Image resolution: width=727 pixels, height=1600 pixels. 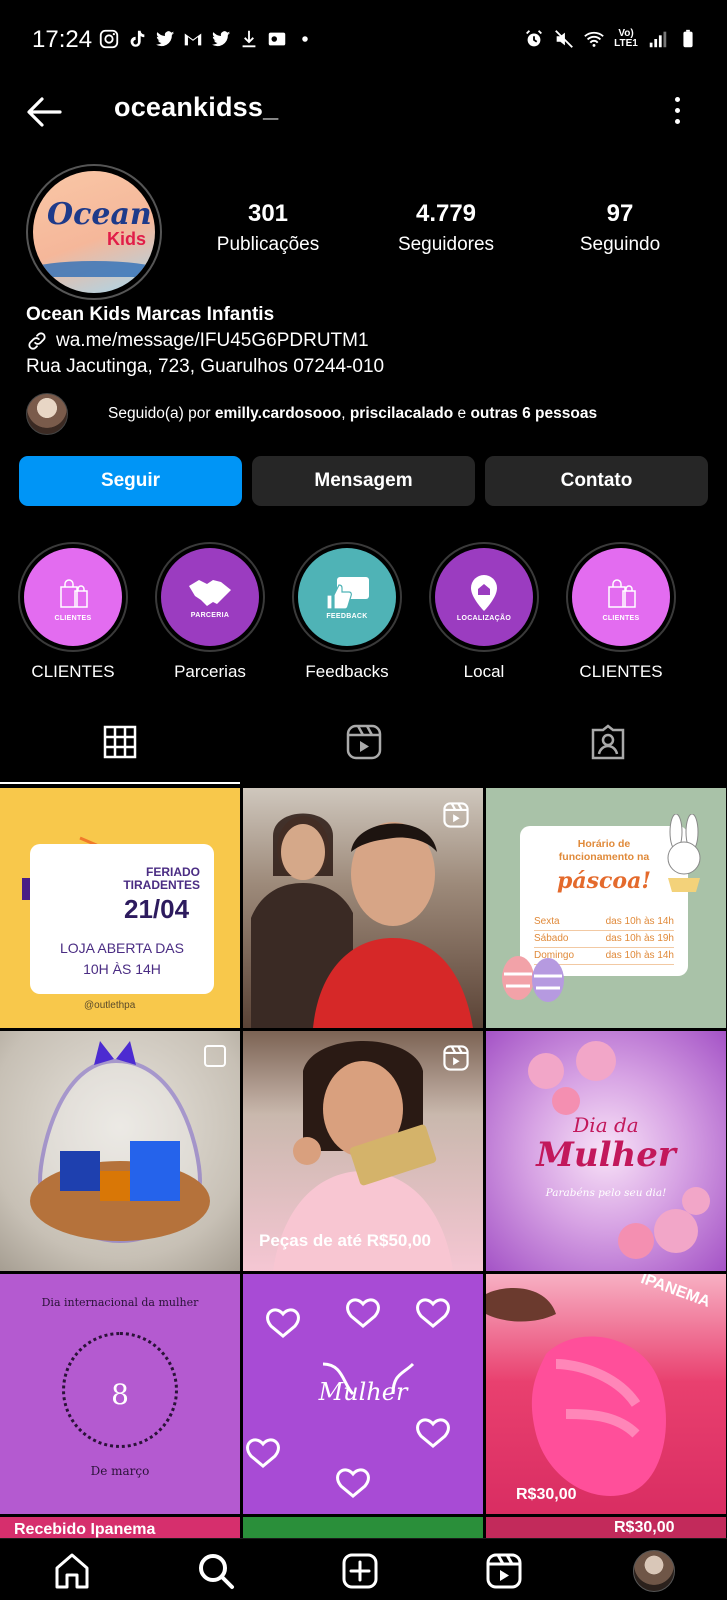 I want to click on profile-avatar-ring: Ocean Kids, so click(x=94, y=232).